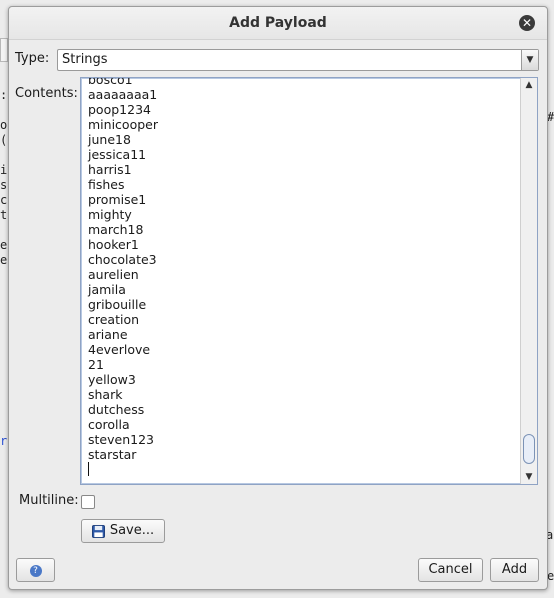 Image resolution: width=554 pixels, height=598 pixels. Describe the element at coordinates (117, 199) in the screenshot. I see `contents-line: promise1` at that location.